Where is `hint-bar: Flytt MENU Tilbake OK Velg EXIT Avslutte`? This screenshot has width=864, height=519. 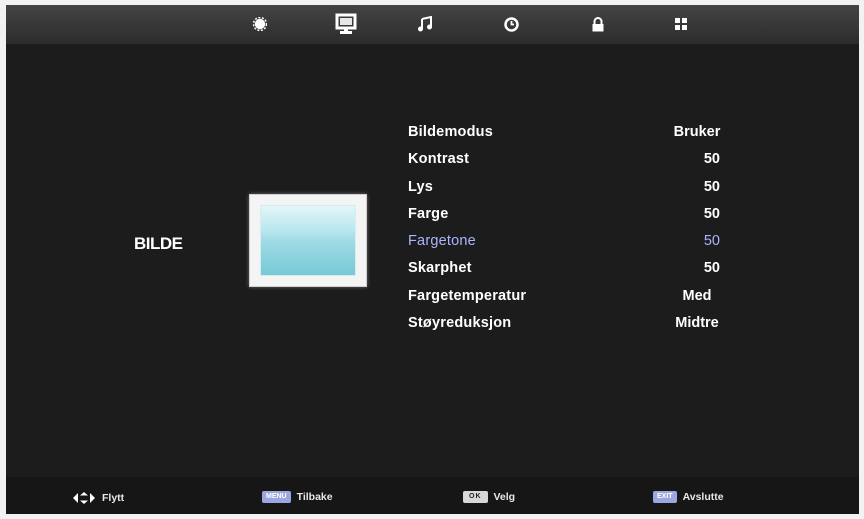 hint-bar: Flytt MENU Tilbake OK Velg EXIT Avslutte is located at coordinates (432, 495).